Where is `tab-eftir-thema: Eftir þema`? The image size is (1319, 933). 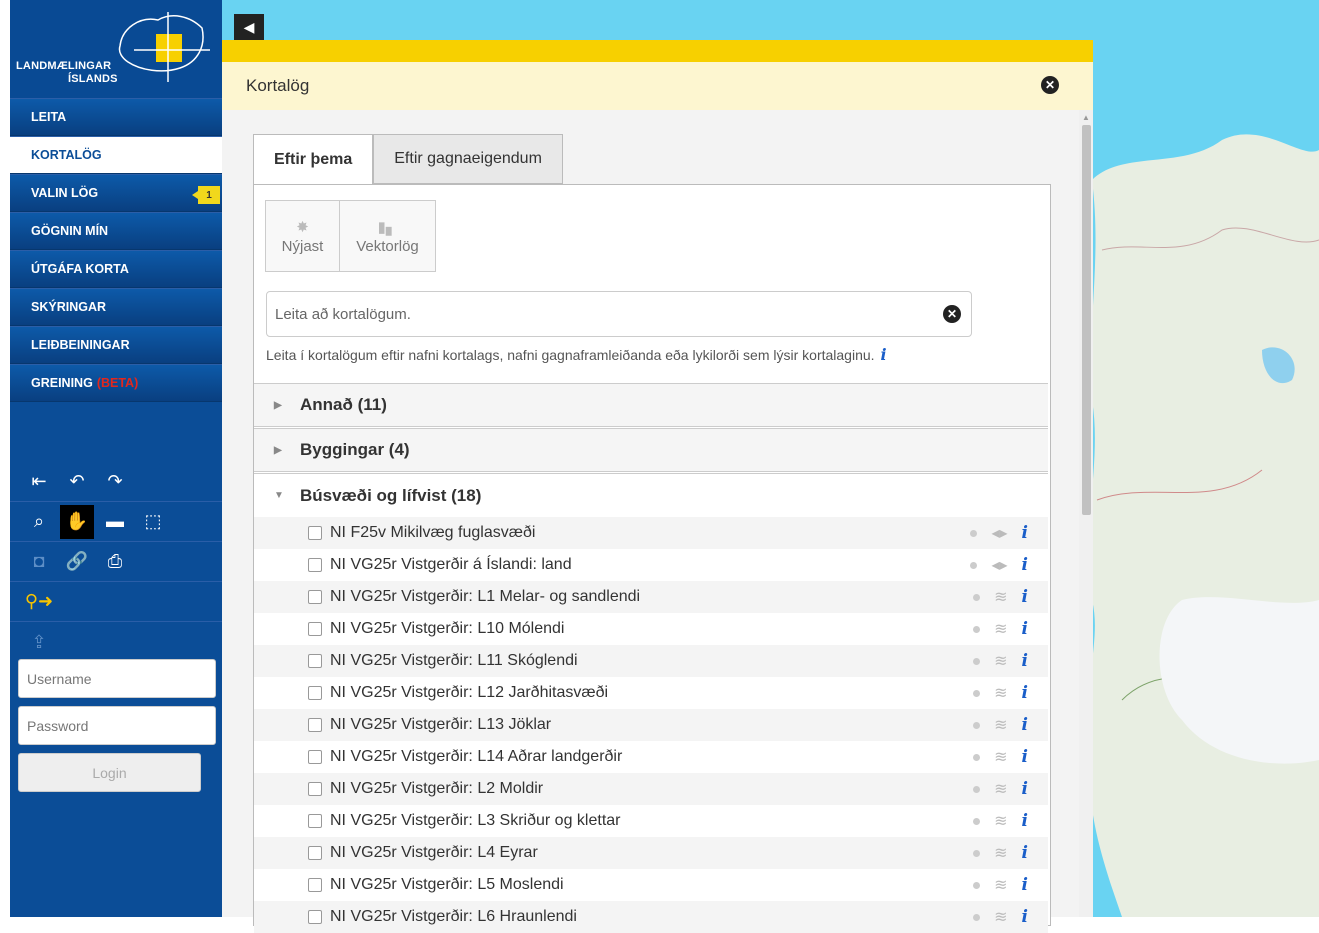
tab-eftir-thema: Eftir þema is located at coordinates (313, 159).